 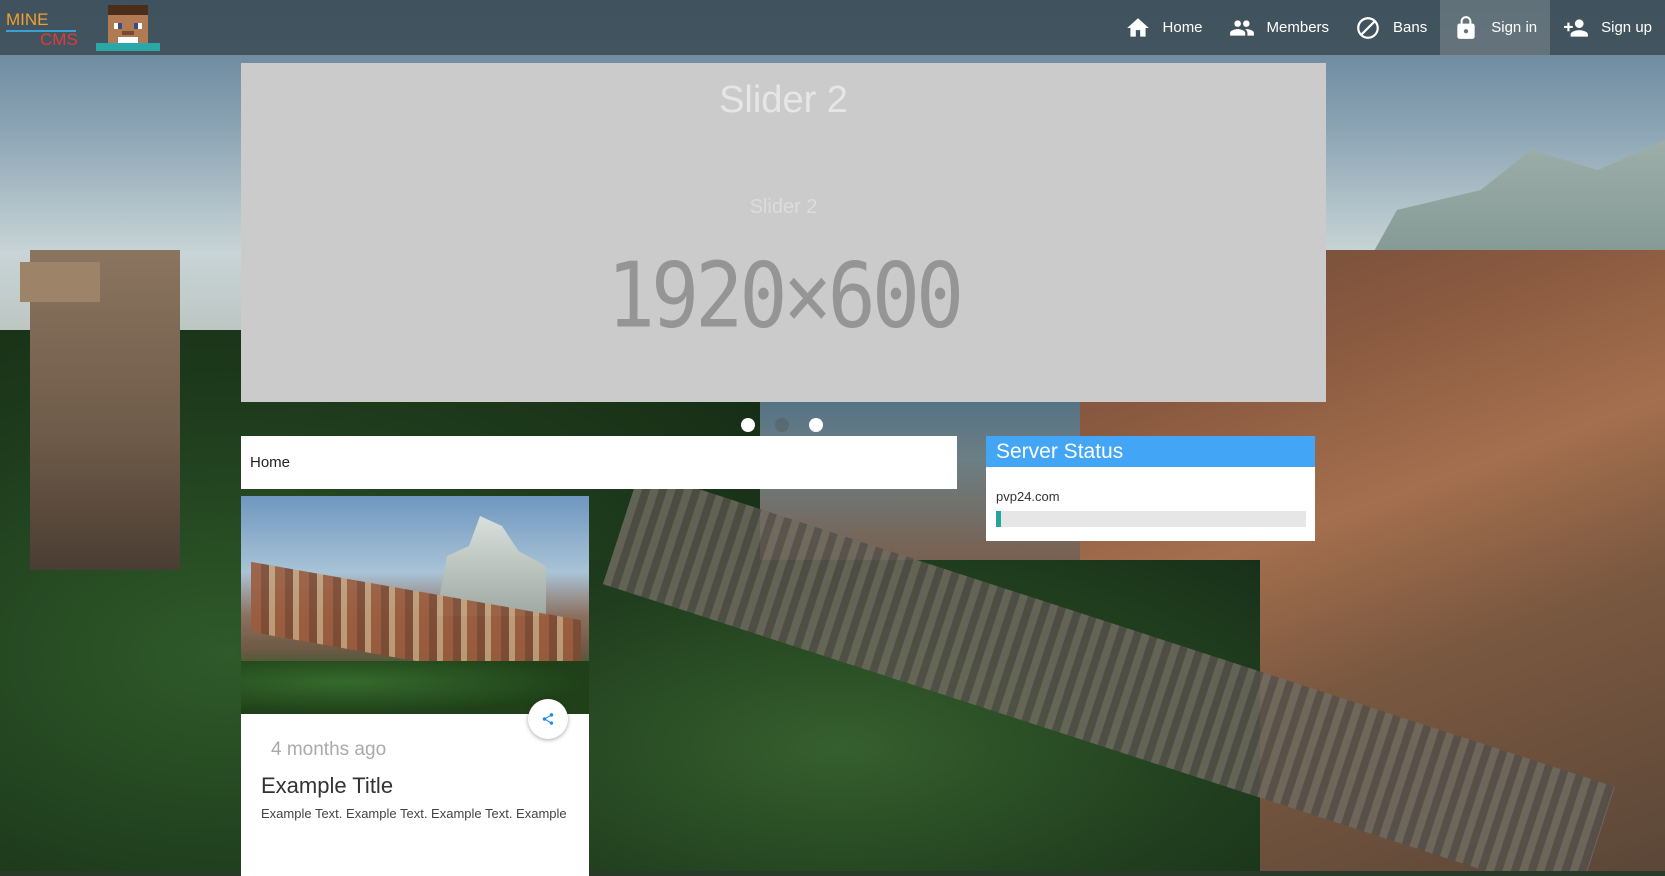 I want to click on bg-castle-tower, so click(x=60, y=282).